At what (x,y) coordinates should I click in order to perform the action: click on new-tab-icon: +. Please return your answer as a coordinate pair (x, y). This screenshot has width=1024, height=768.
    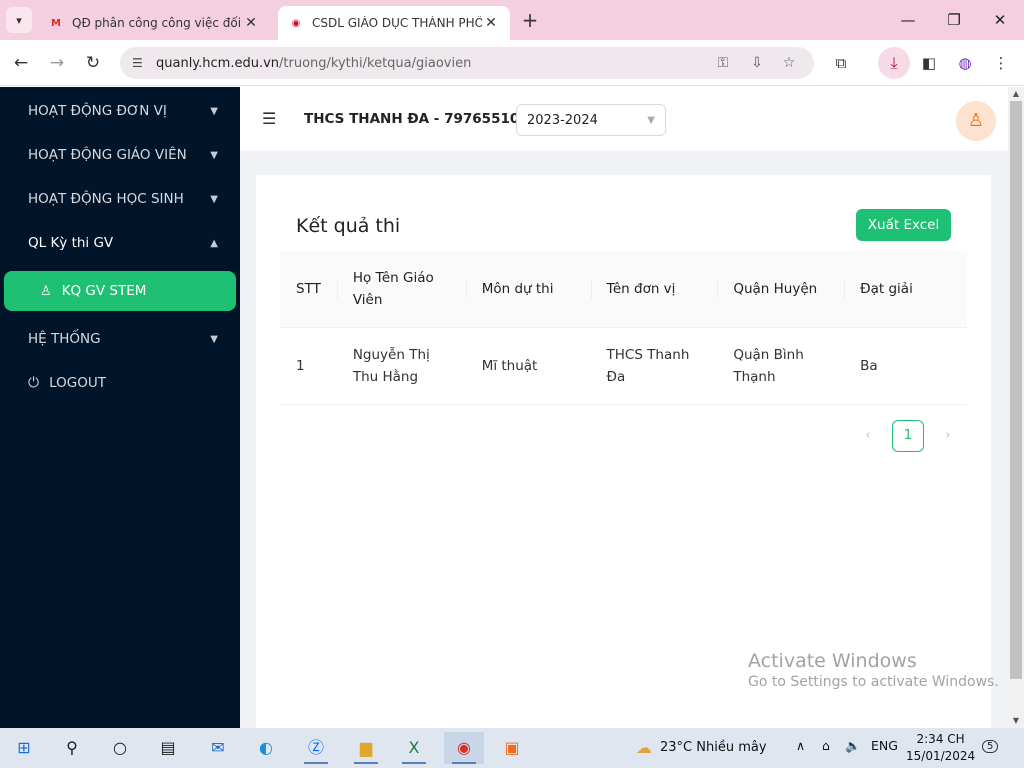
    Looking at the image, I should click on (530, 21).